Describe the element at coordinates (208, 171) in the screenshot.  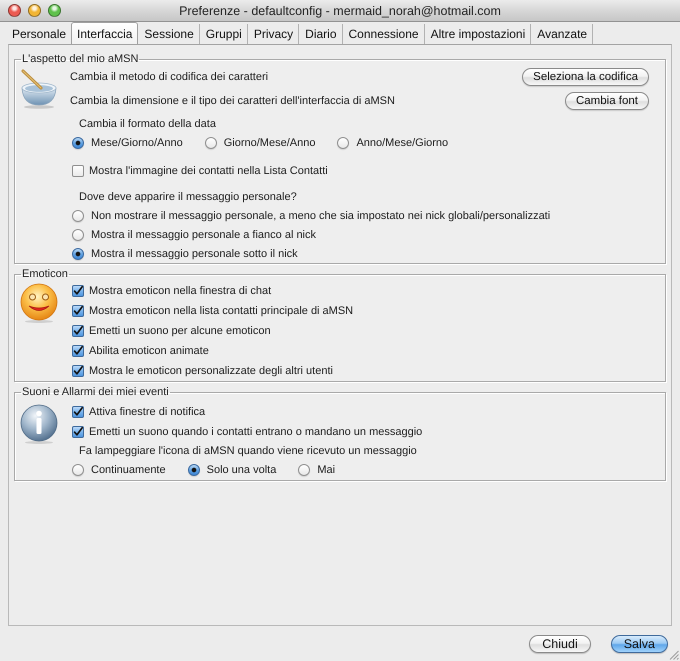
I see `checkbox-label: Mostra l'immagine dei contatti nella Lista Contatti` at that location.